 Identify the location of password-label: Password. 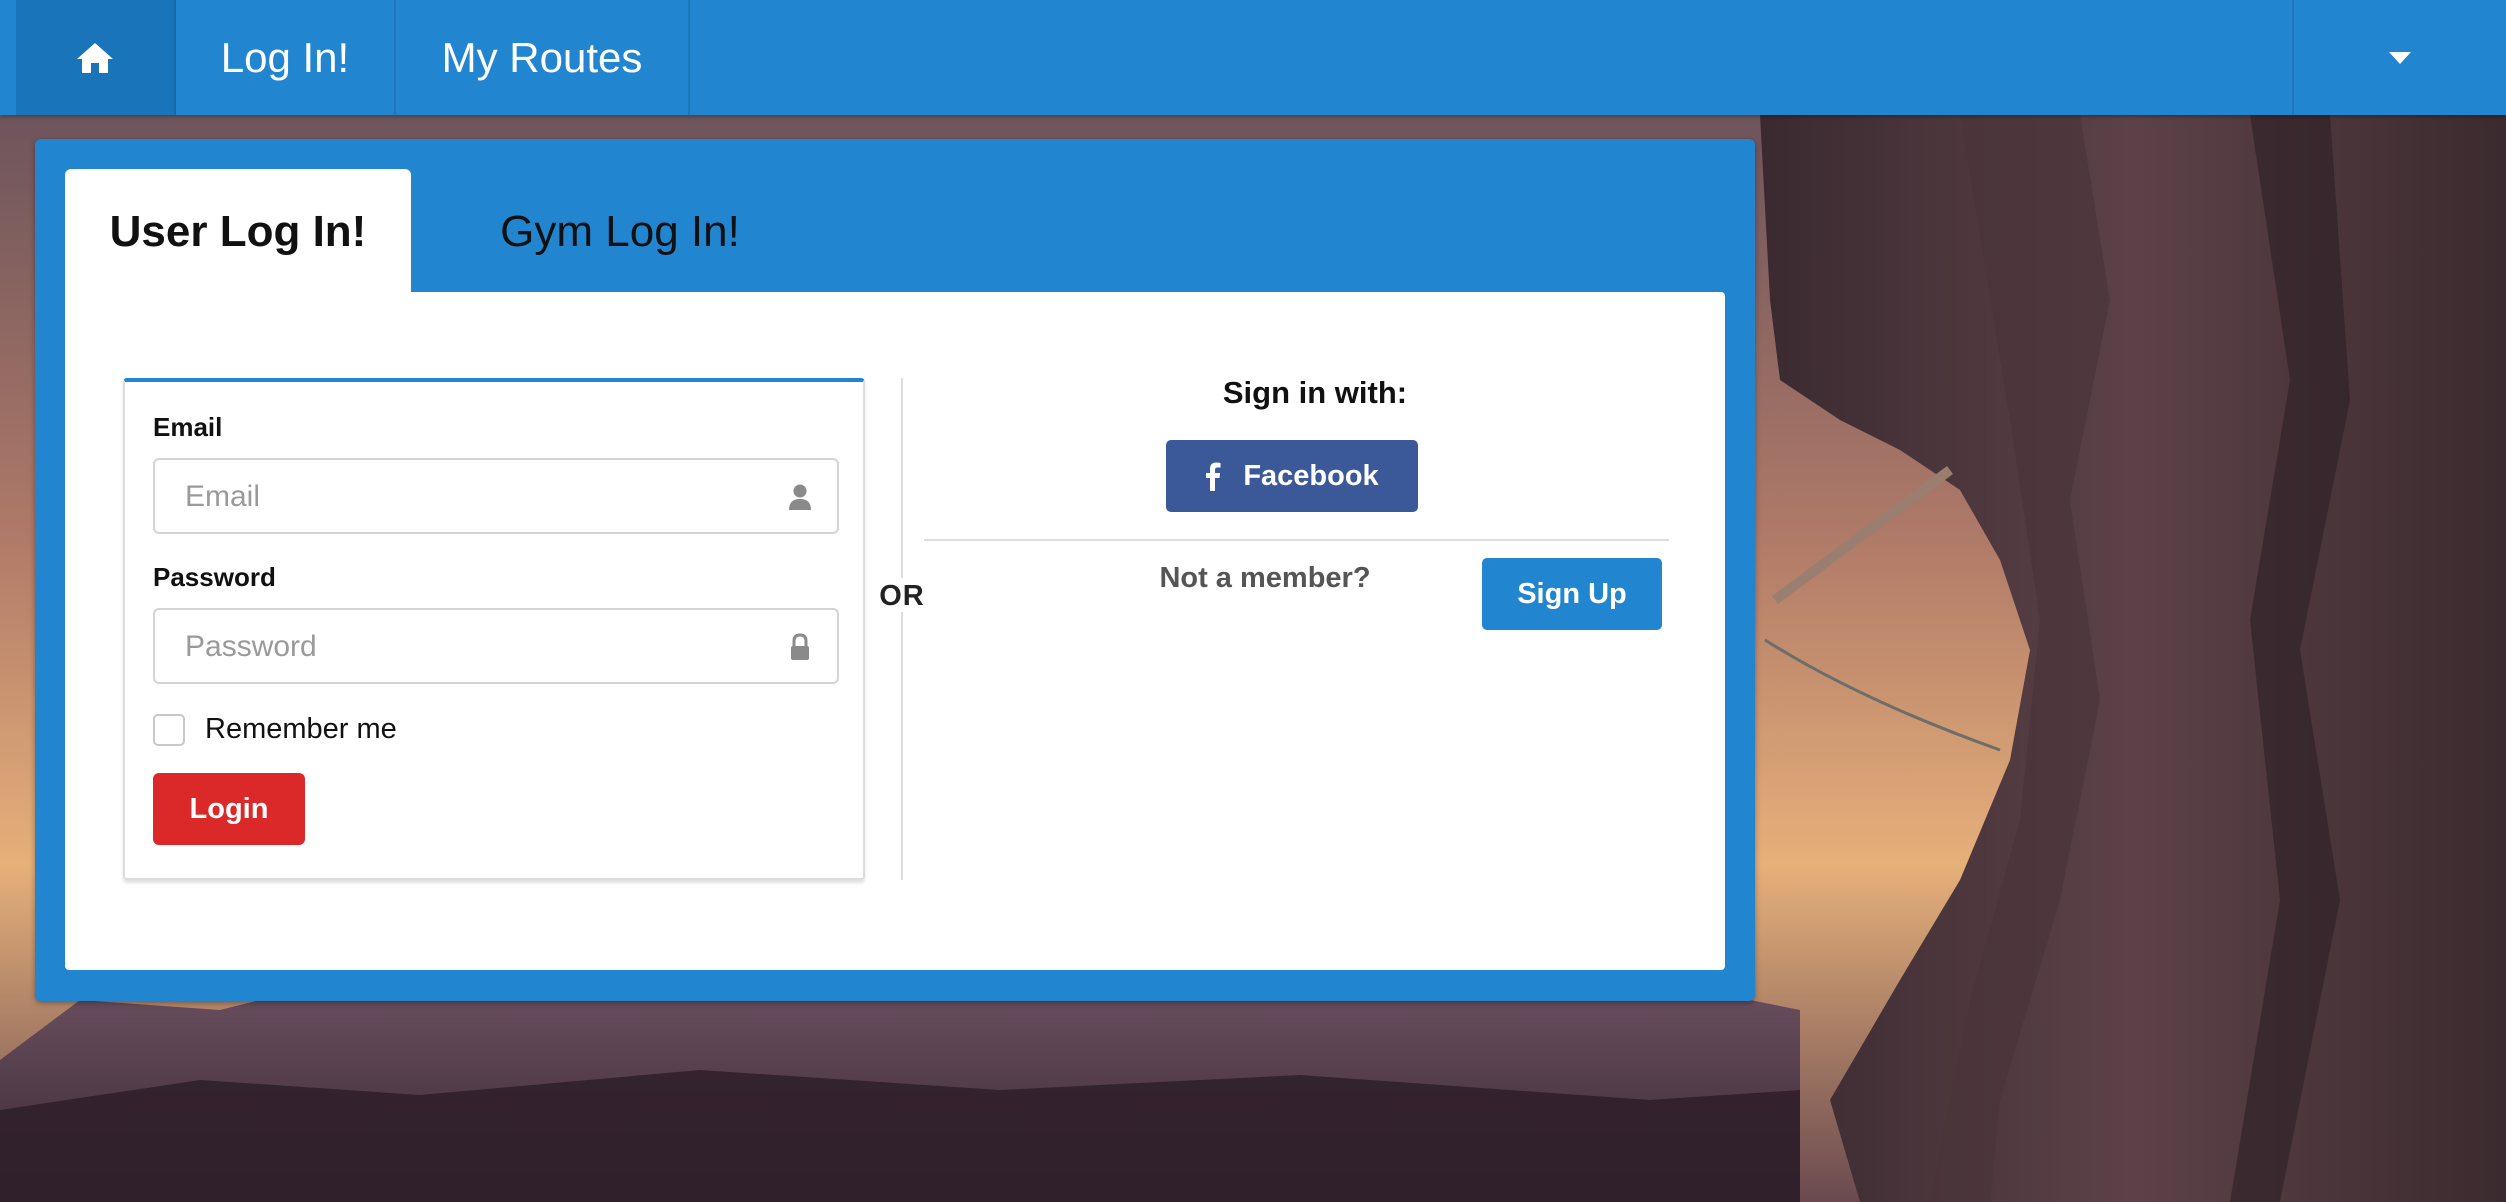
(214, 577).